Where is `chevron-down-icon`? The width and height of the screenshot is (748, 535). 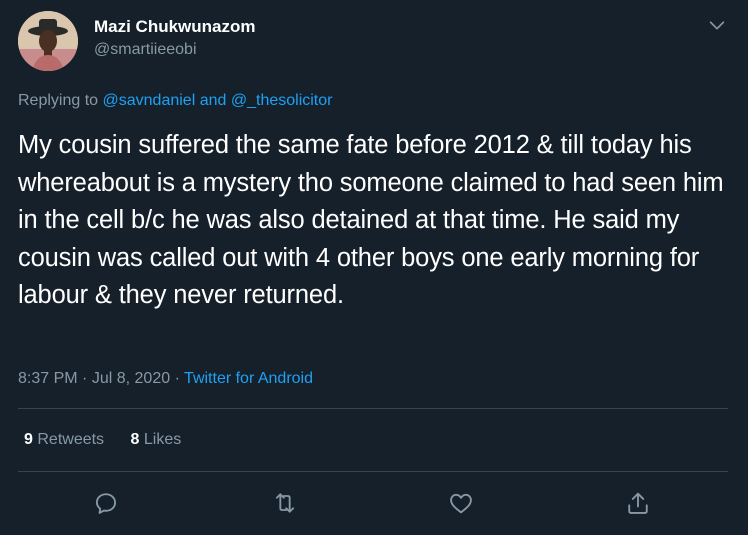
chevron-down-icon is located at coordinates (717, 25).